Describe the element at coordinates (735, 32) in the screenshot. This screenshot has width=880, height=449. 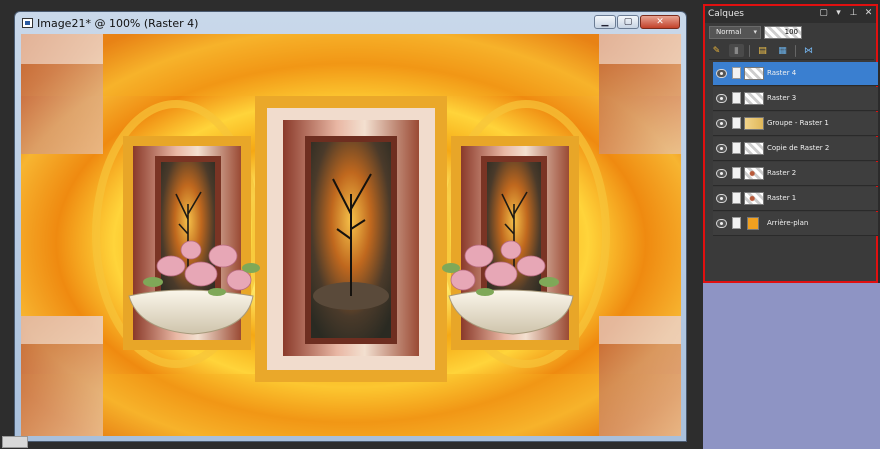
I see `blend-mode-select: Normal` at that location.